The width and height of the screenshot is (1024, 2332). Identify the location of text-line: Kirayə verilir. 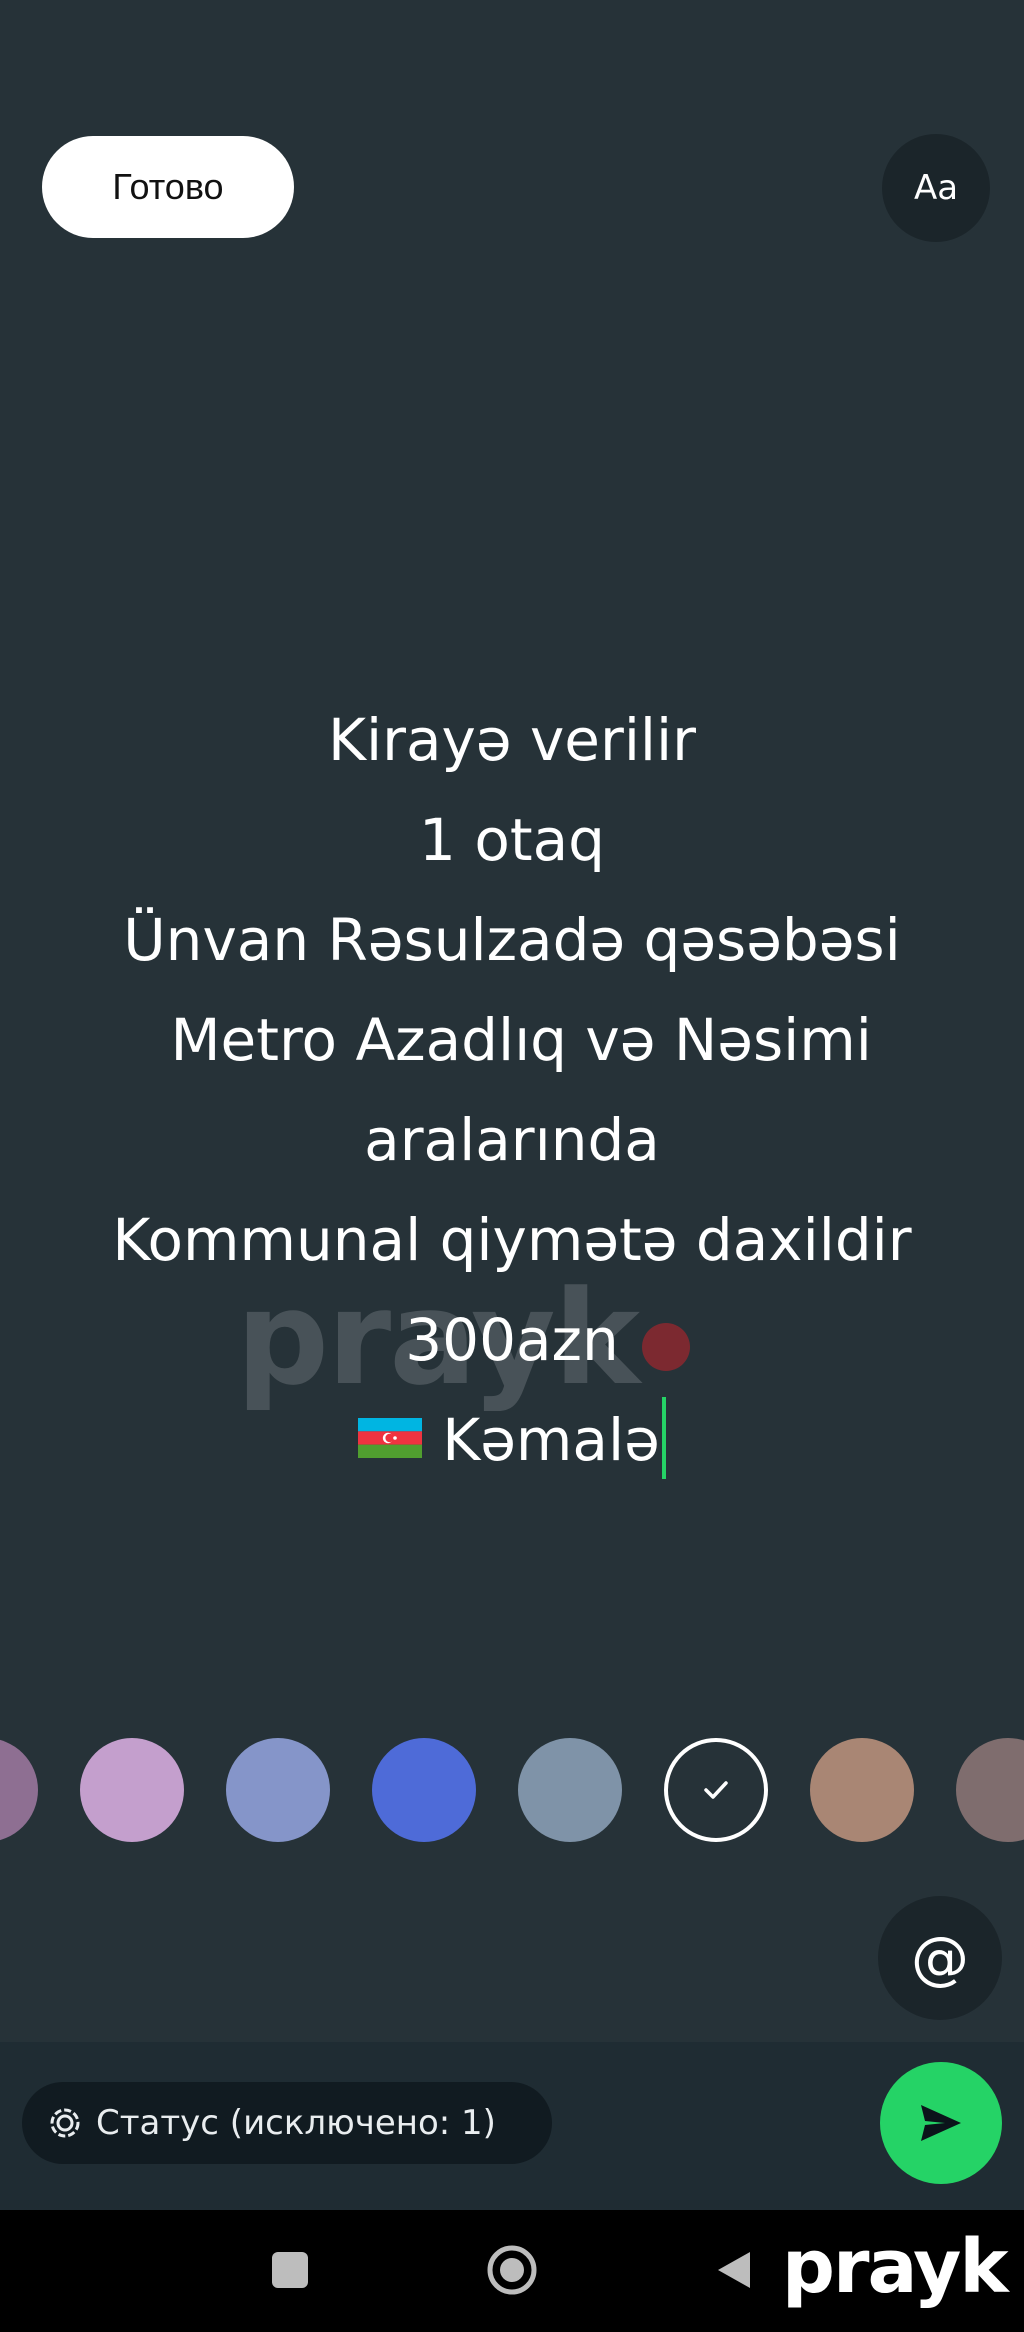
(512, 740).